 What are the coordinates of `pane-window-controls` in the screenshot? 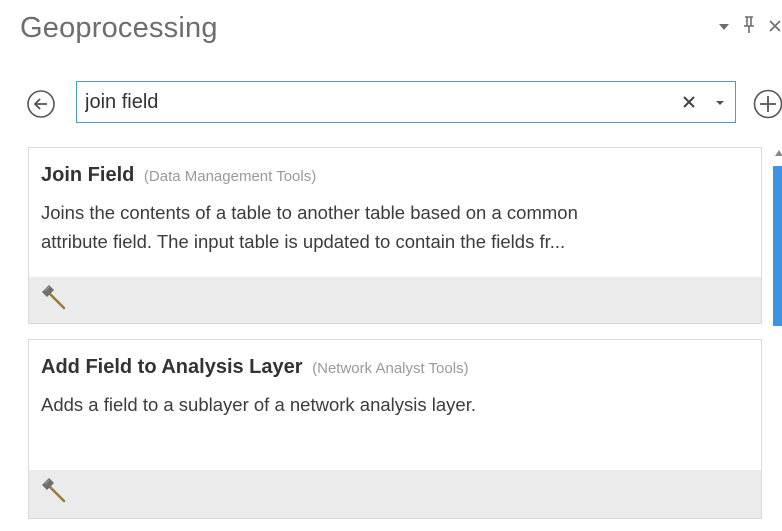 It's located at (744, 27).